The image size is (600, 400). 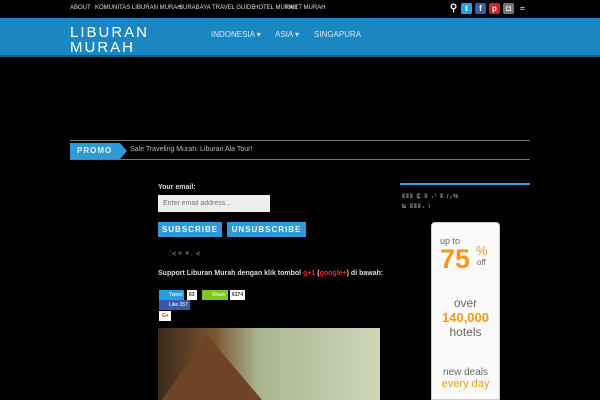 What do you see at coordinates (465, 384) in the screenshot?
I see `ad-every-day: every day` at bounding box center [465, 384].